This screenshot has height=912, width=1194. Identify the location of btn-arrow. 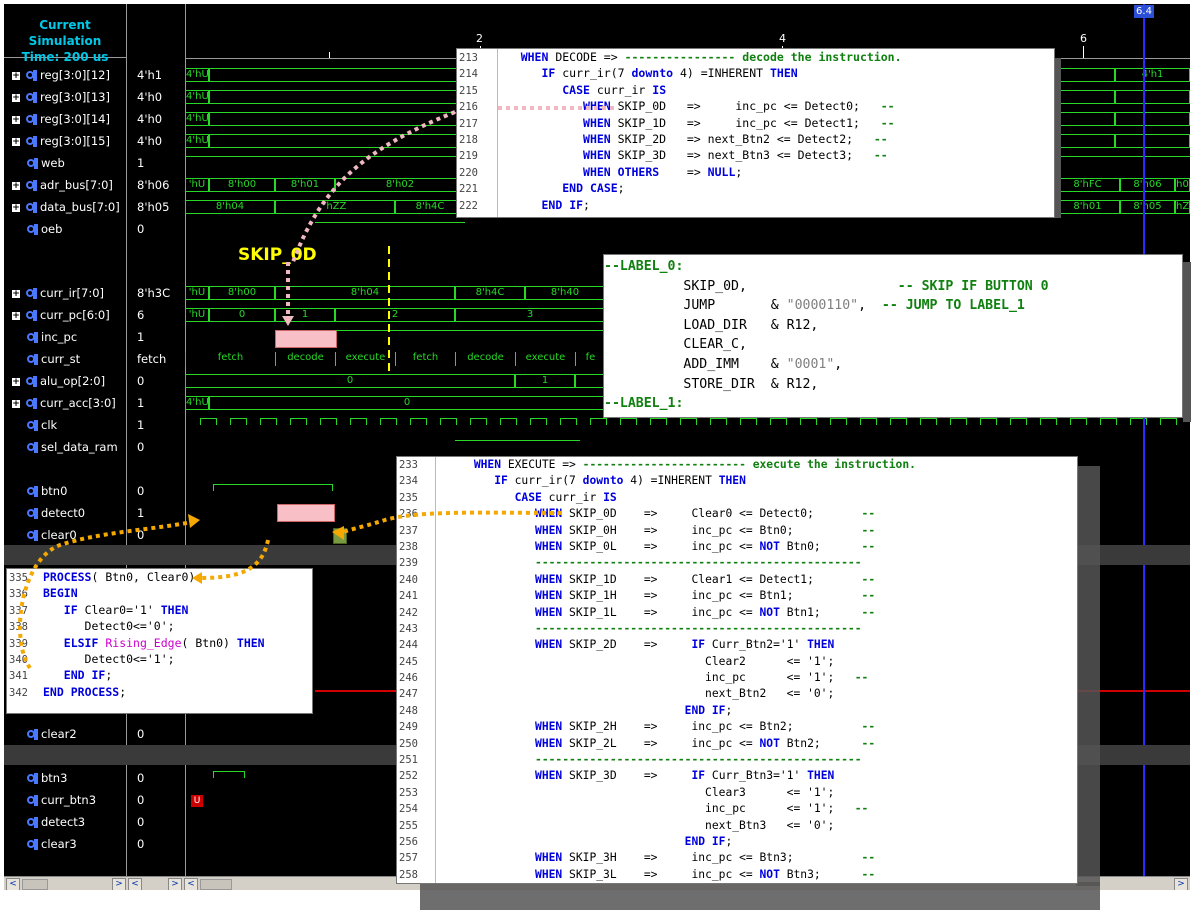
(105, 595).